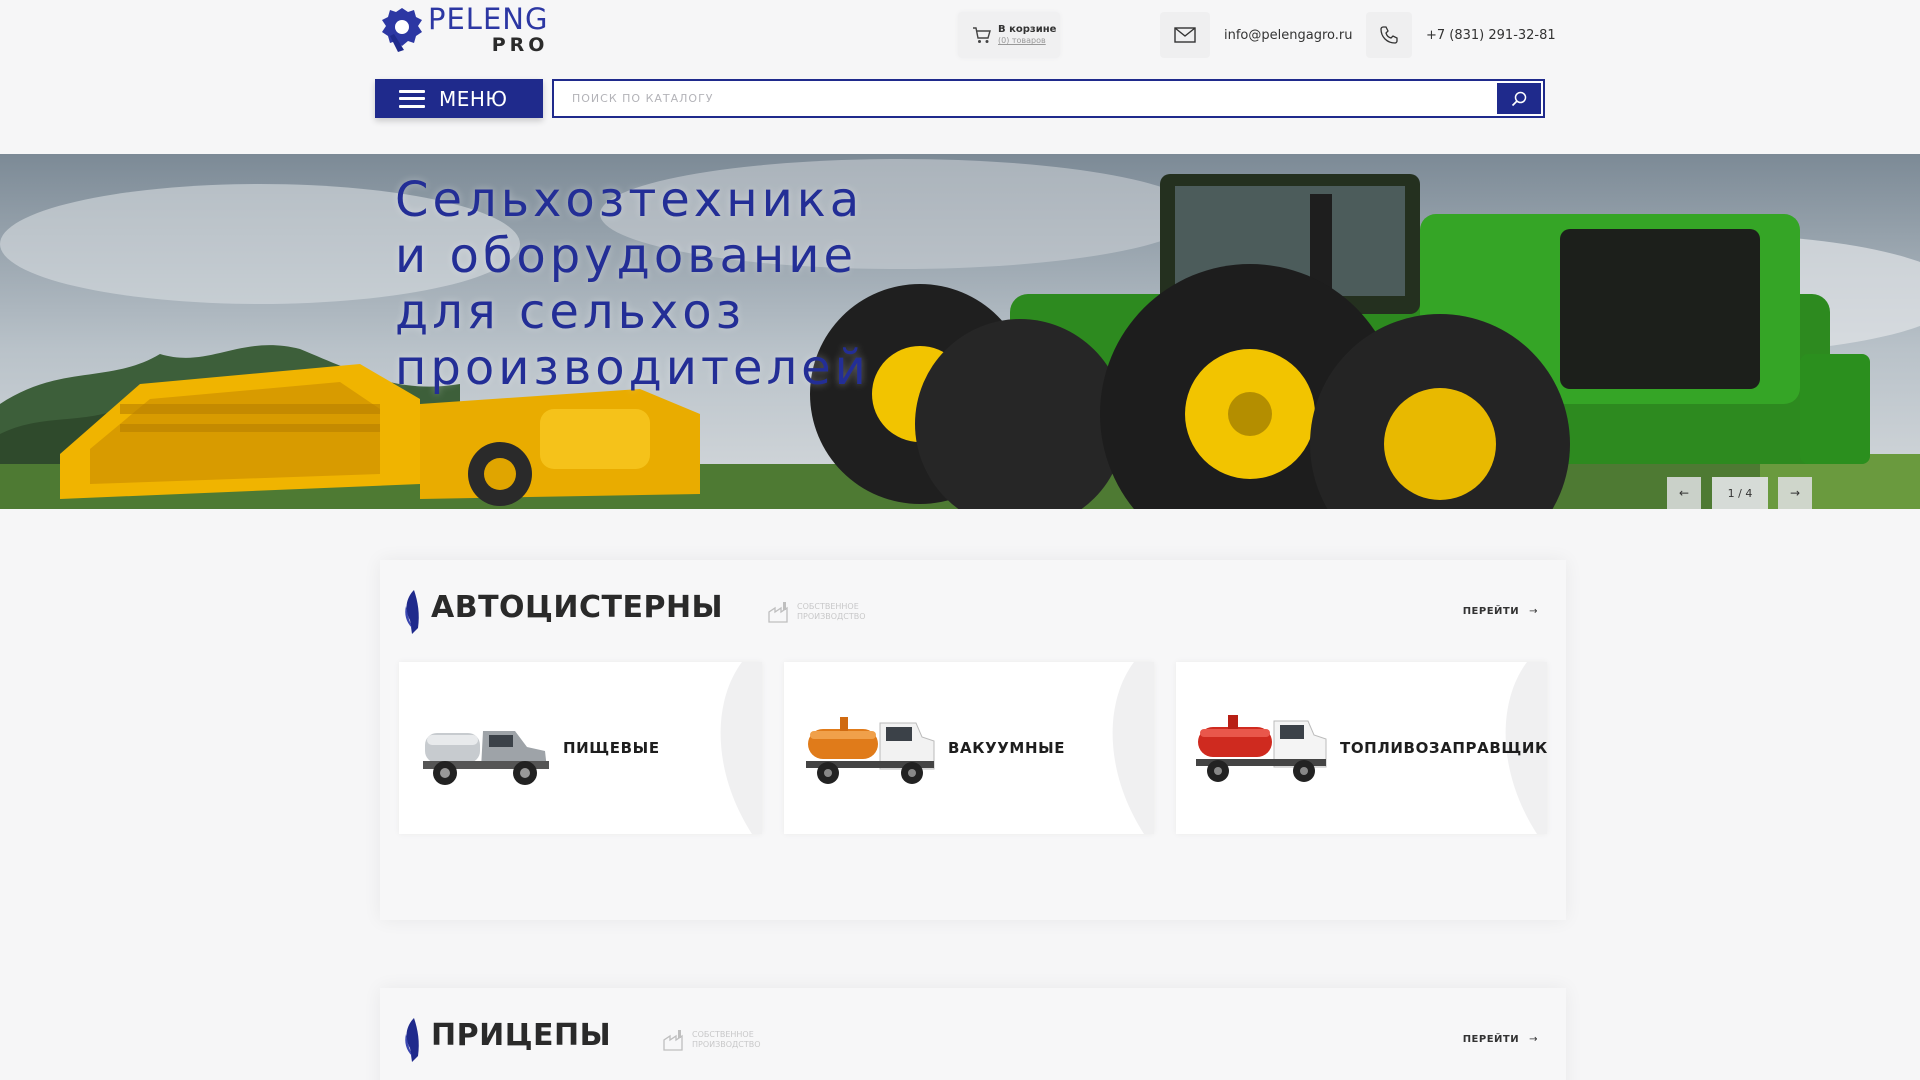 The height and width of the screenshot is (1080, 1920). Describe the element at coordinates (412, 98) in the screenshot. I see `hamburger-icon` at that location.